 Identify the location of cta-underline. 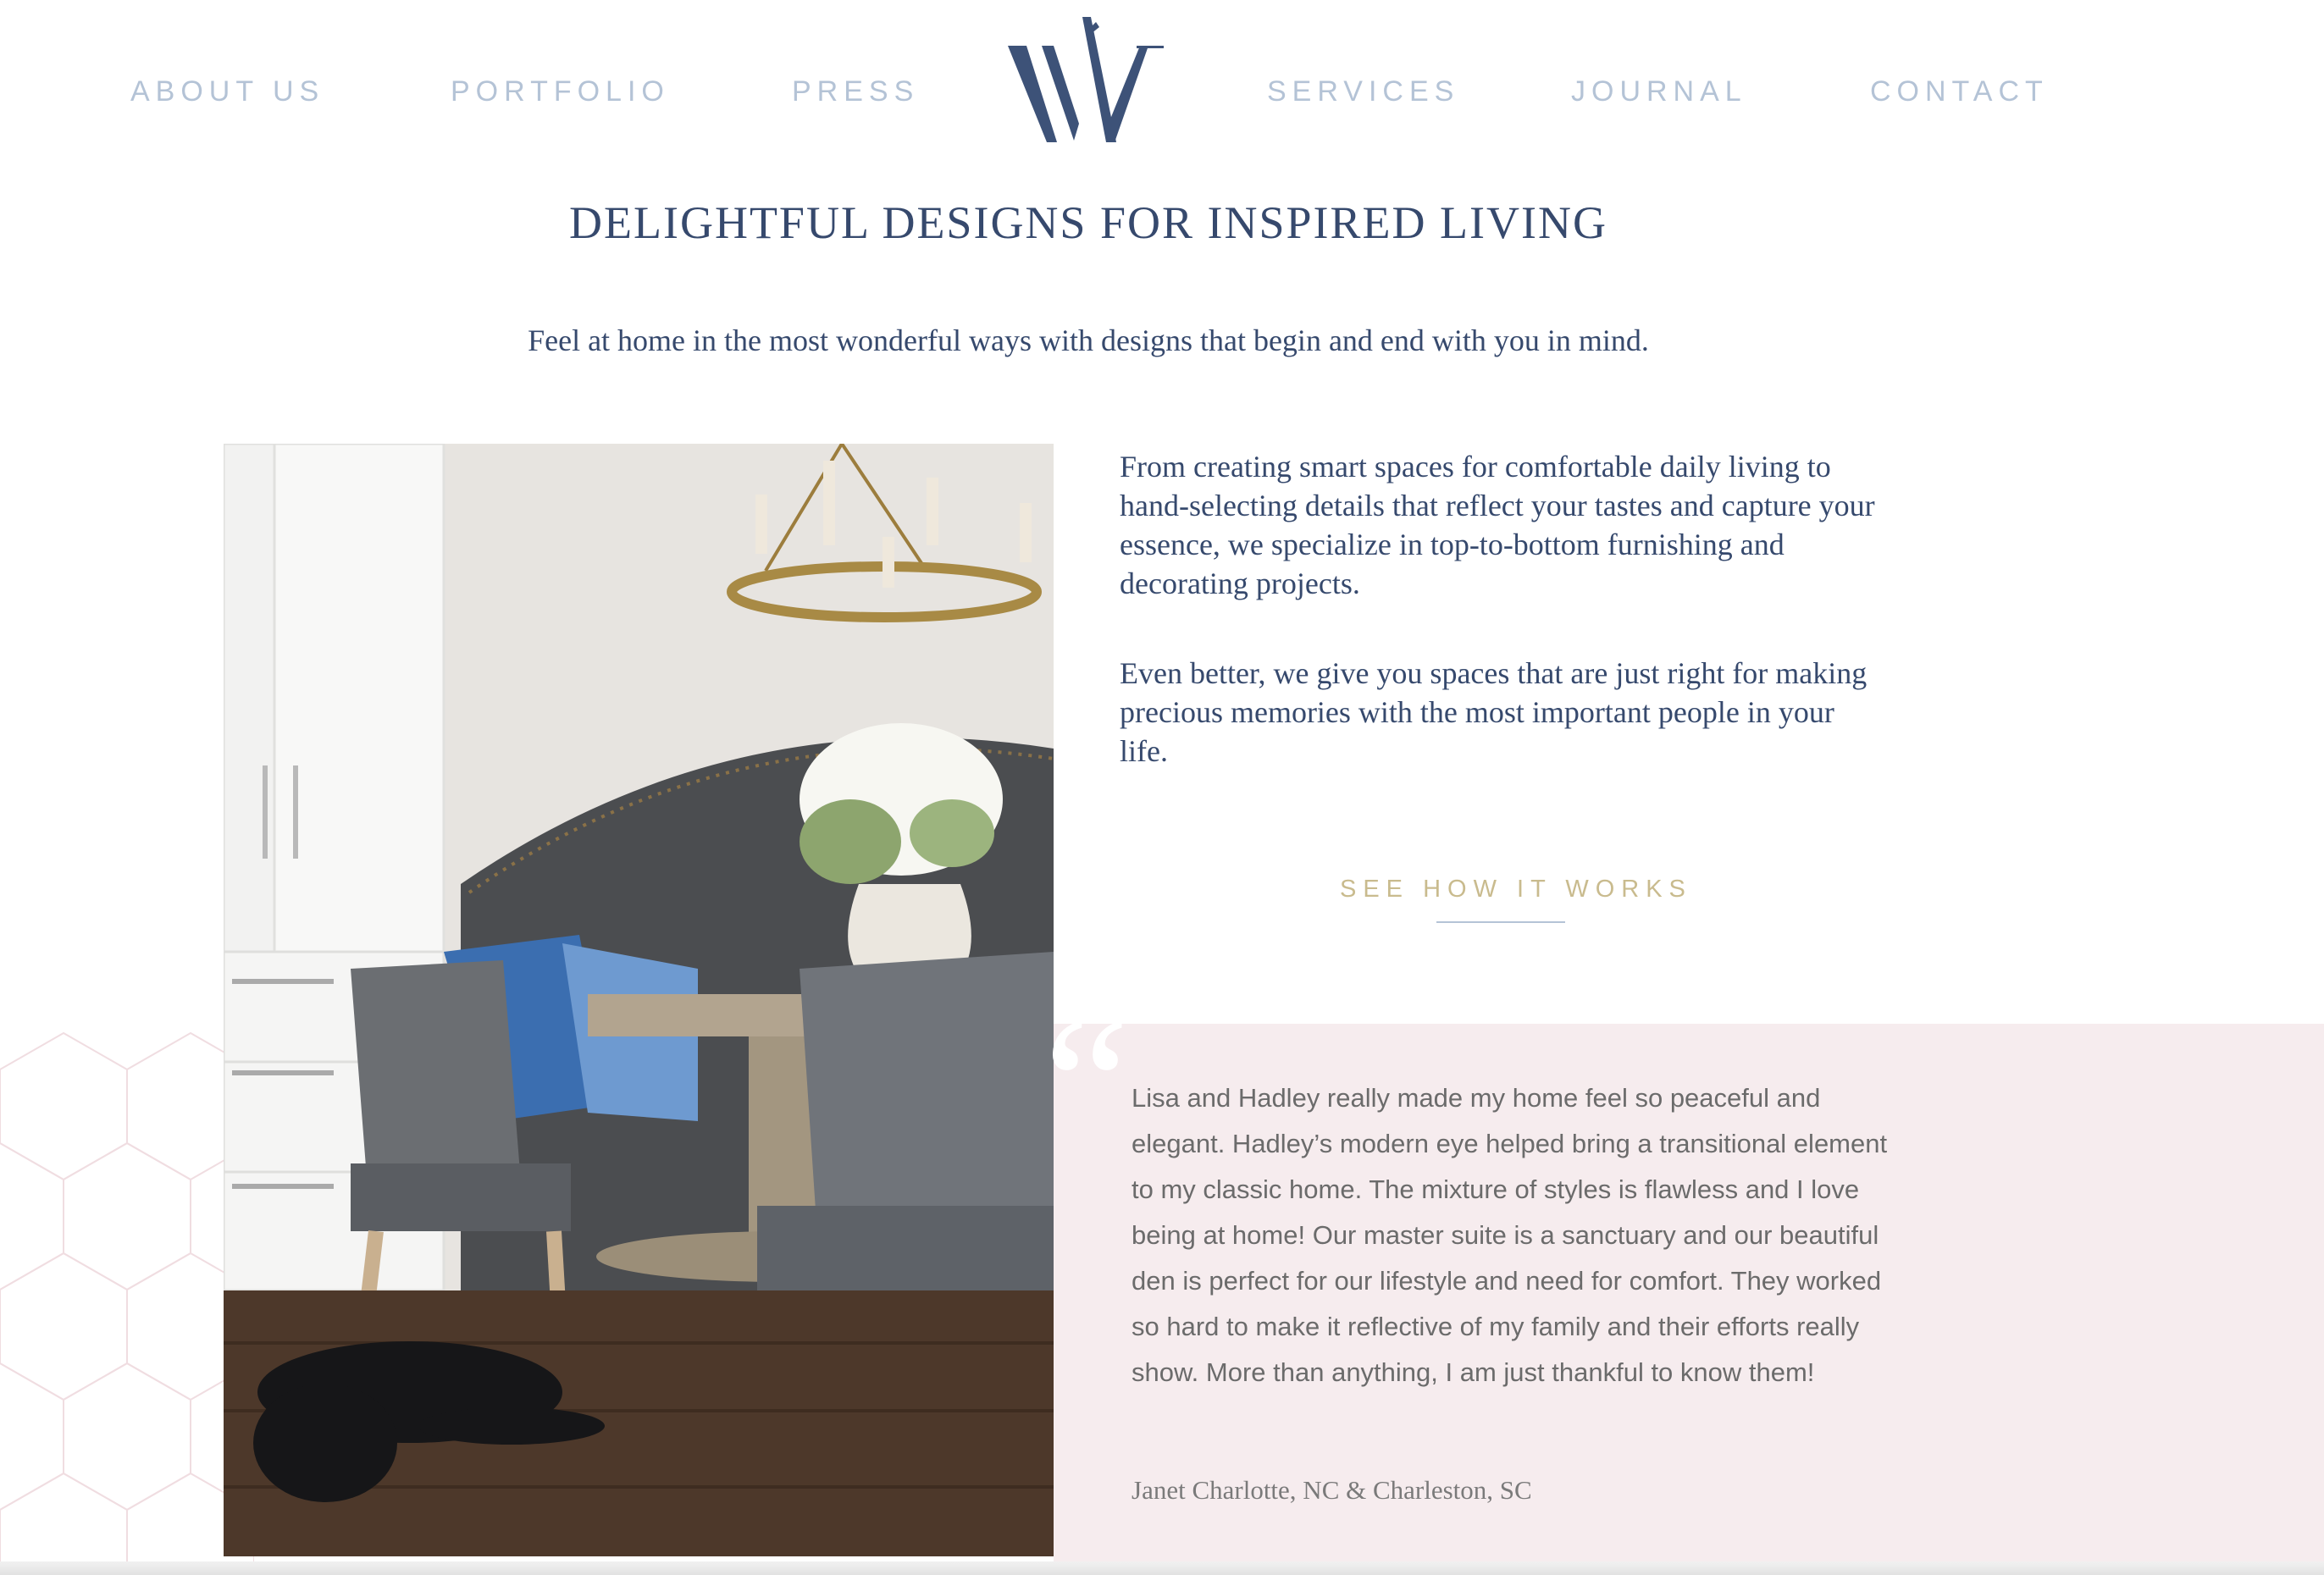
(1501, 922).